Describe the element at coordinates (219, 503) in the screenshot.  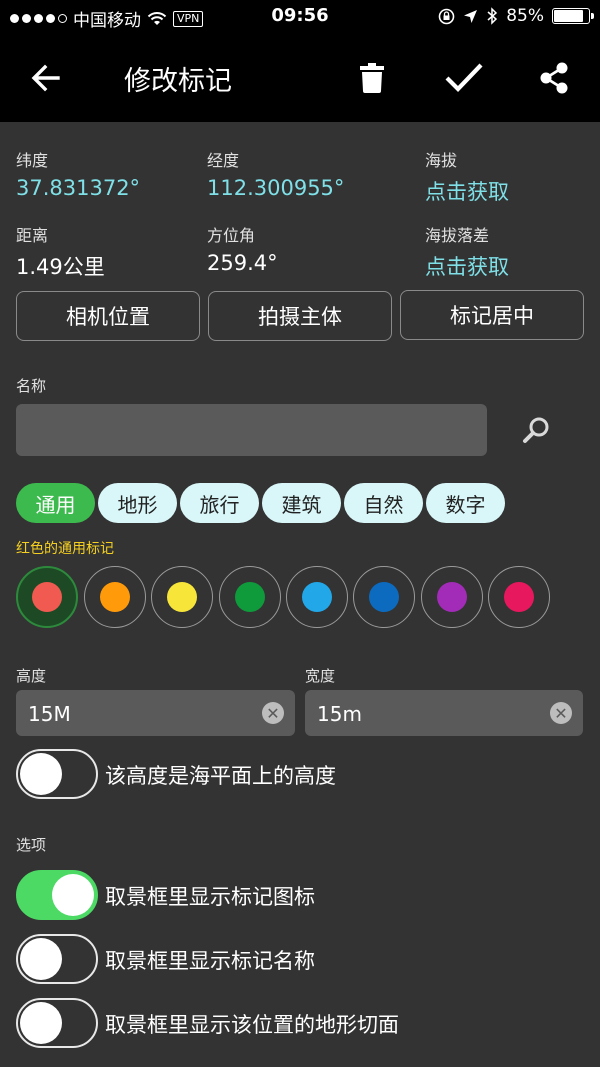
I see `category-chip-travel: 旅行` at that location.